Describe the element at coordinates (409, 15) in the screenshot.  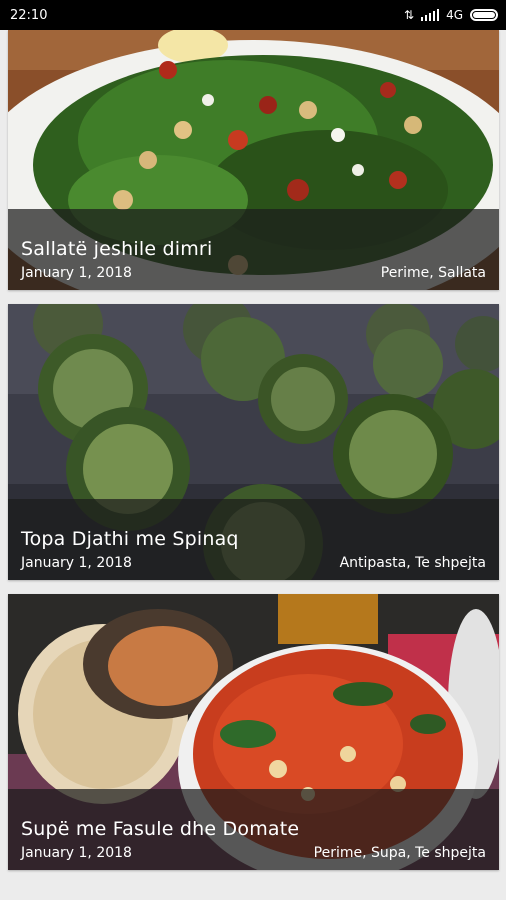
I see `data-transfer-icon: ⇅` at that location.